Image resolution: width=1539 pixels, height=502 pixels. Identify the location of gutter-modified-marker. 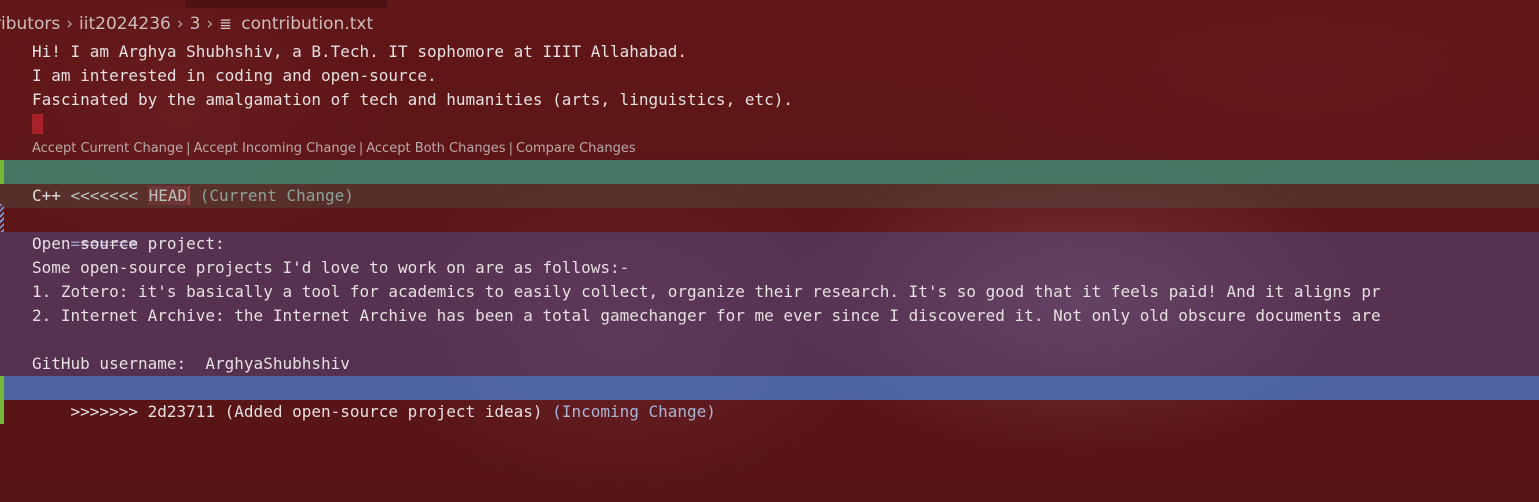
(2, 218).